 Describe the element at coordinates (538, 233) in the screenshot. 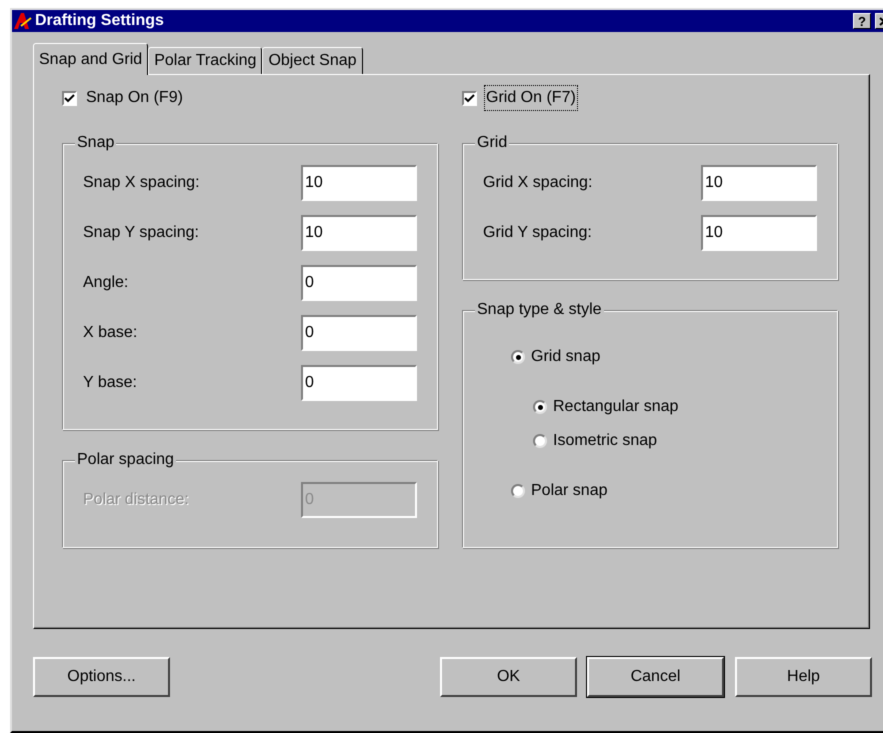

I see `field-label: Grid Y spacing:` at that location.